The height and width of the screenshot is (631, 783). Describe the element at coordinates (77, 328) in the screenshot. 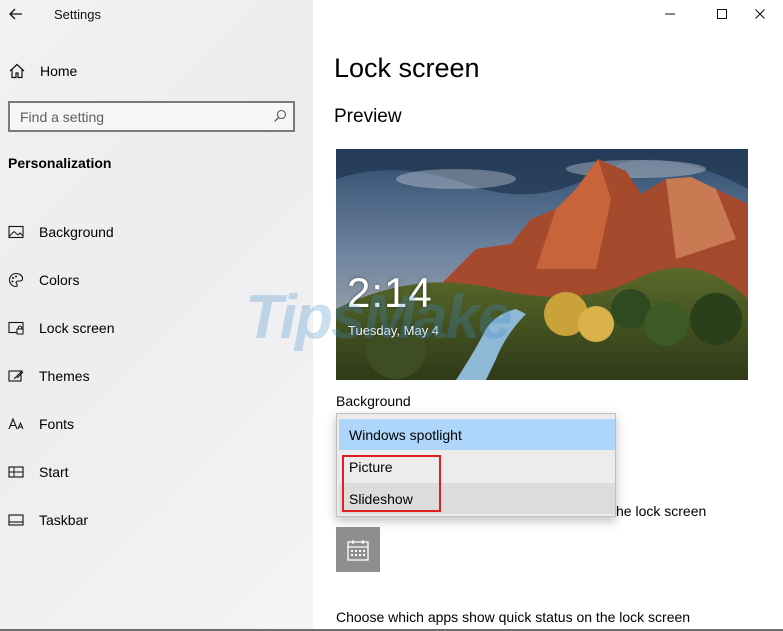

I see `sidebar-item-label: Lock screen` at that location.